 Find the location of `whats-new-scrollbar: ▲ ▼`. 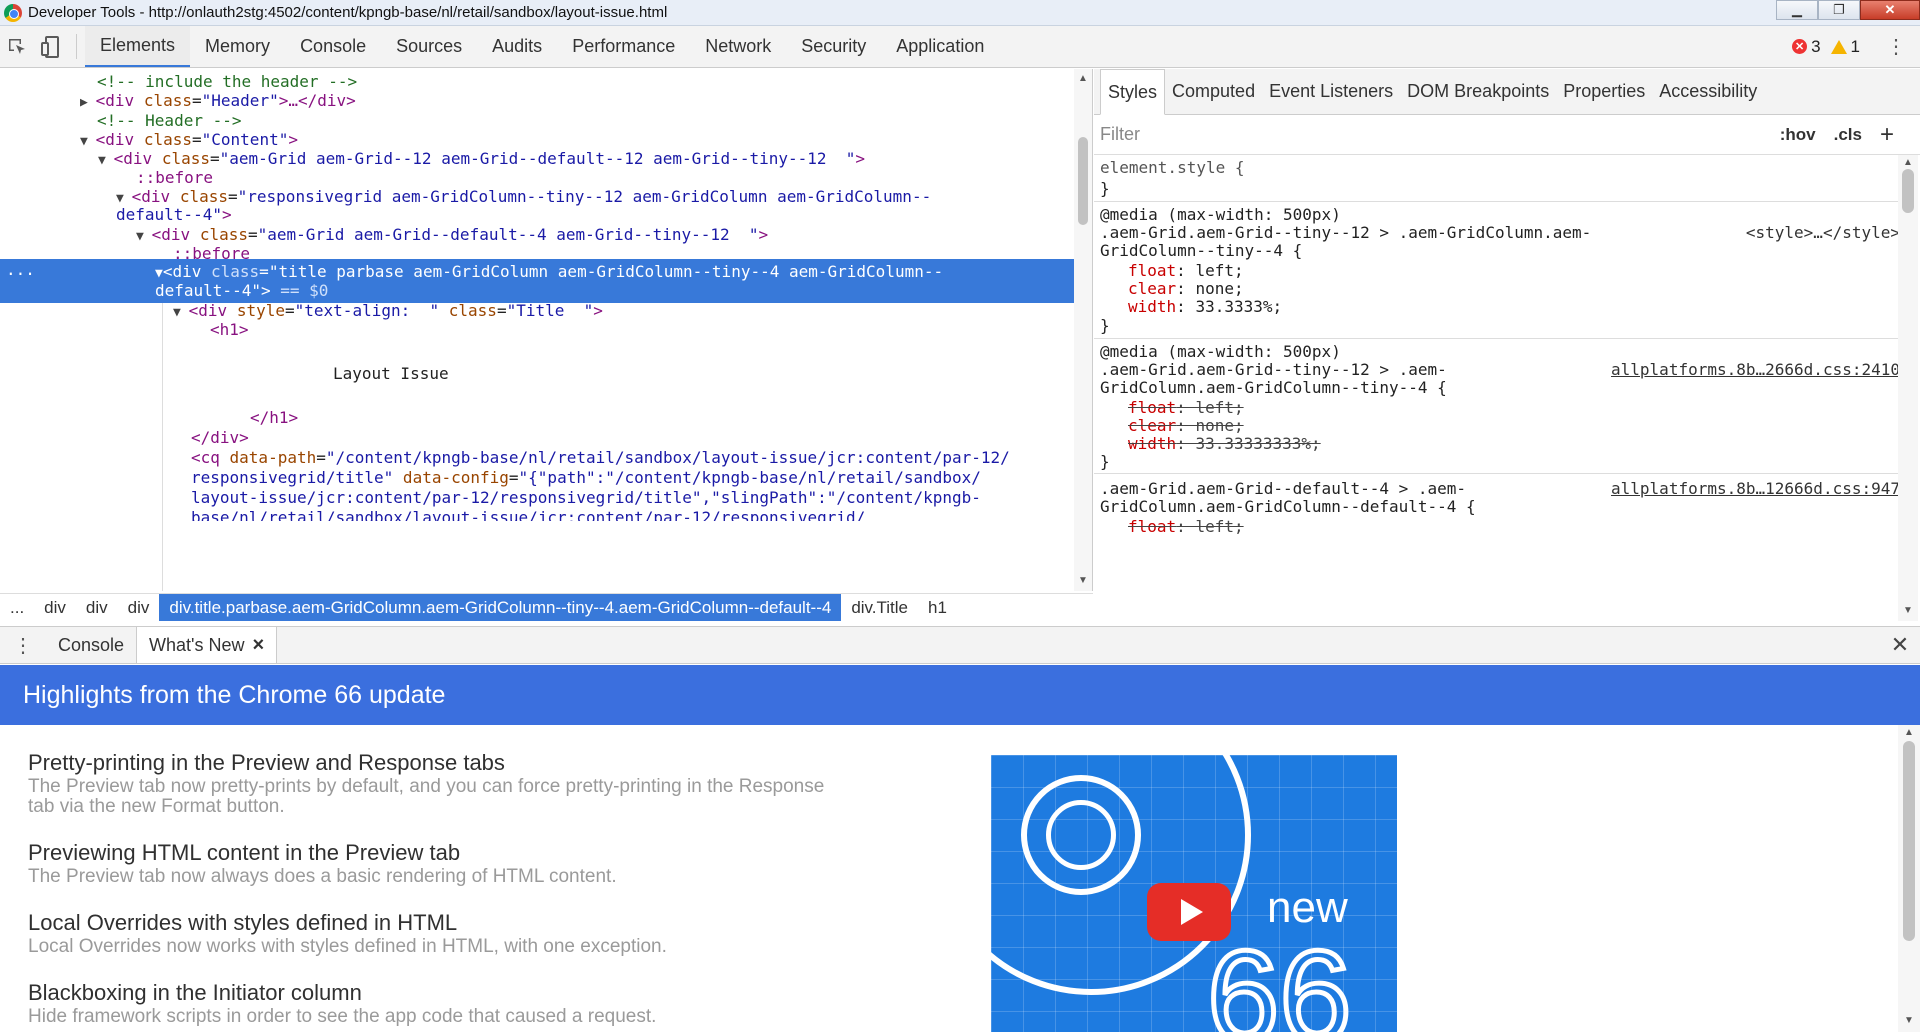

whats-new-scrollbar: ▲ ▼ is located at coordinates (1909, 878).